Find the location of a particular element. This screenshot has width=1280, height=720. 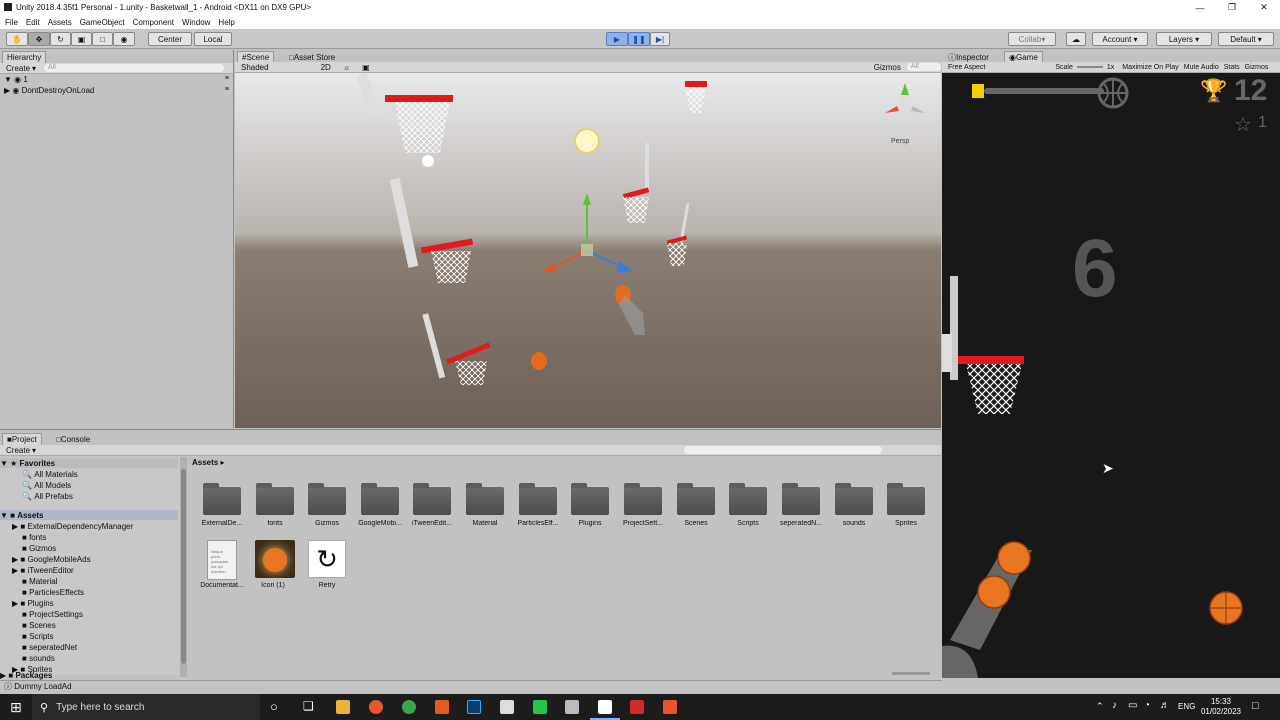

layers-dropdown: Layers ▾ is located at coordinates (1184, 39).